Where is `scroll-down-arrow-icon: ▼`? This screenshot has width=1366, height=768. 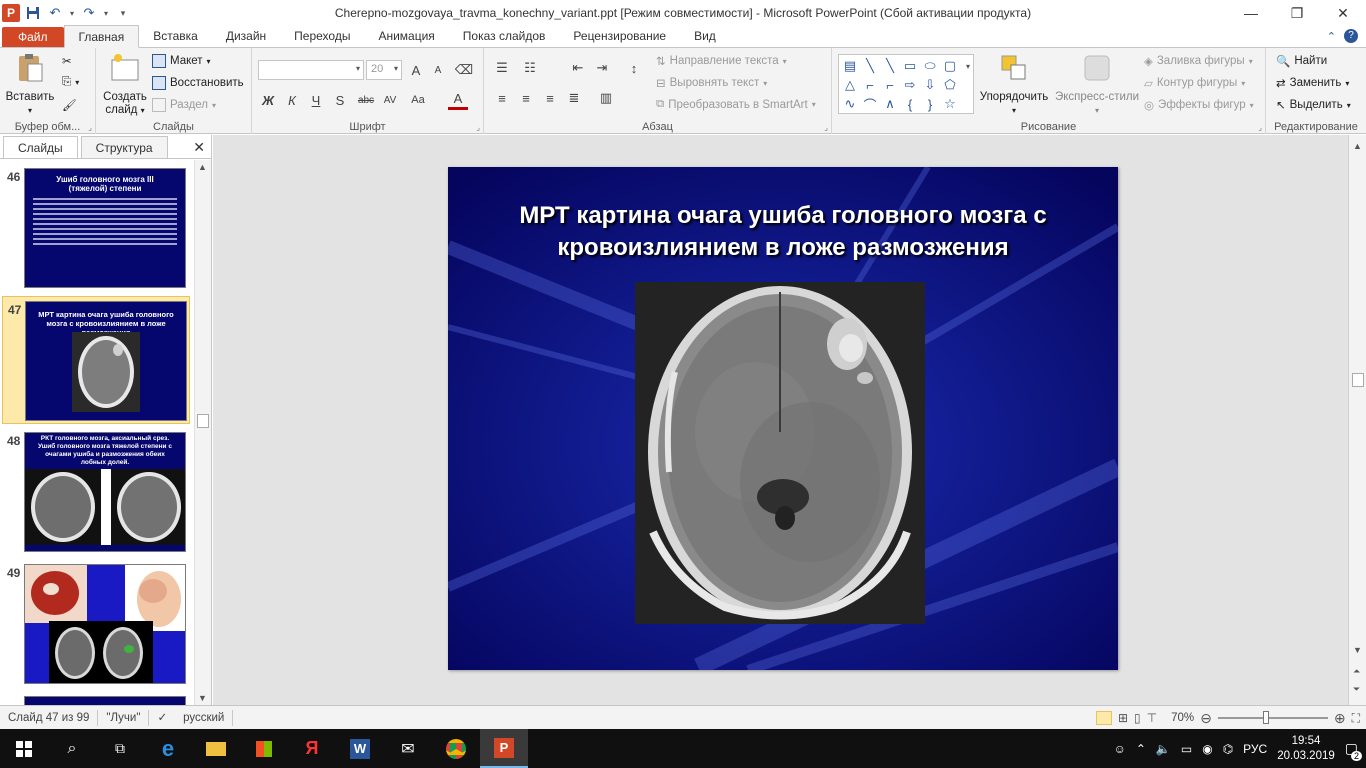 scroll-down-arrow-icon: ▼ is located at coordinates (202, 698).